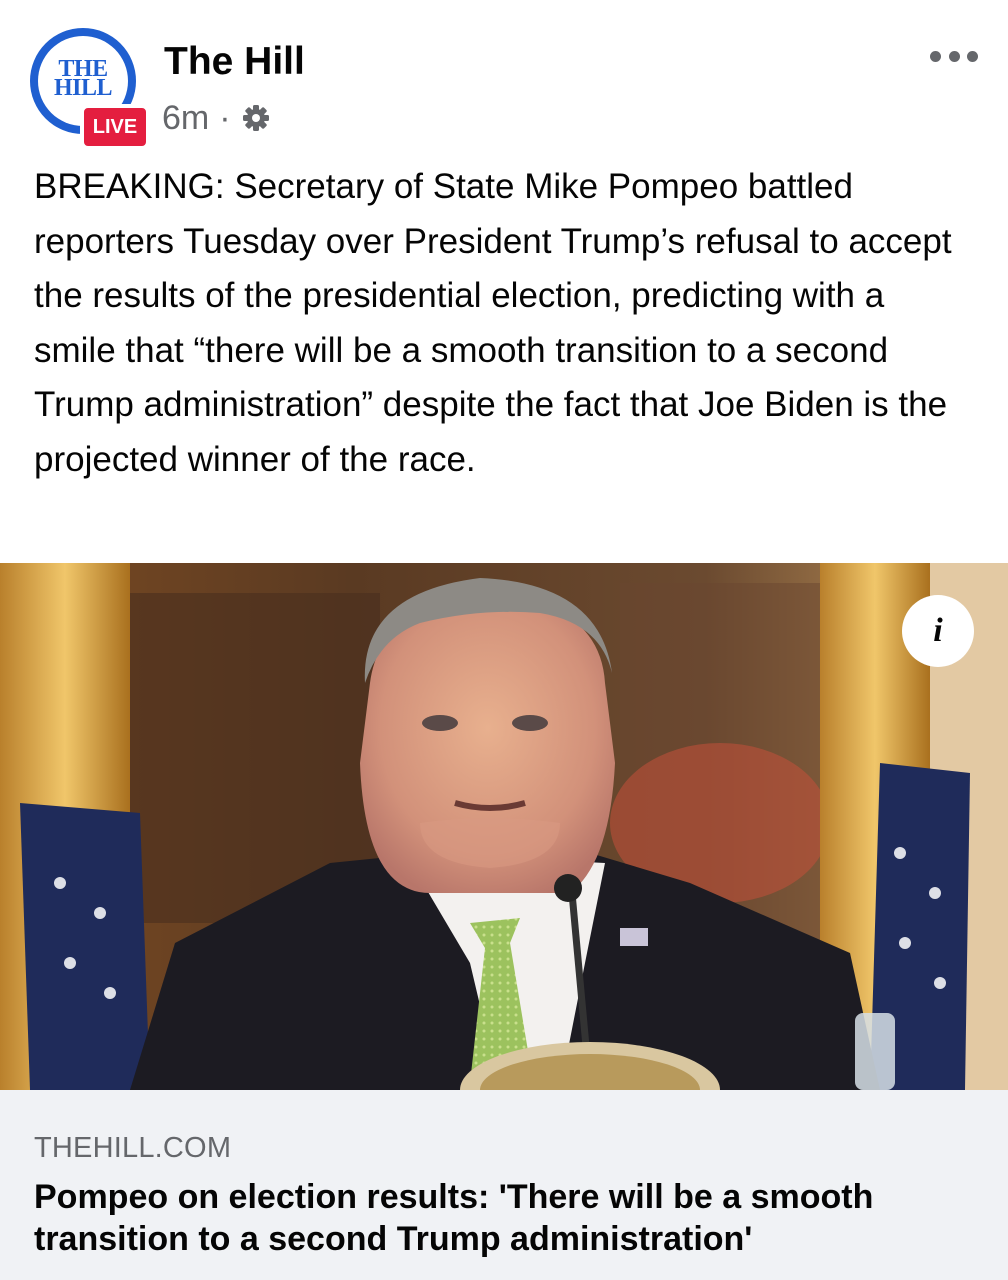 Image resolution: width=1008 pixels, height=1280 pixels. Describe the element at coordinates (115, 127) in the screenshot. I see `live-badge: LIVE` at that location.